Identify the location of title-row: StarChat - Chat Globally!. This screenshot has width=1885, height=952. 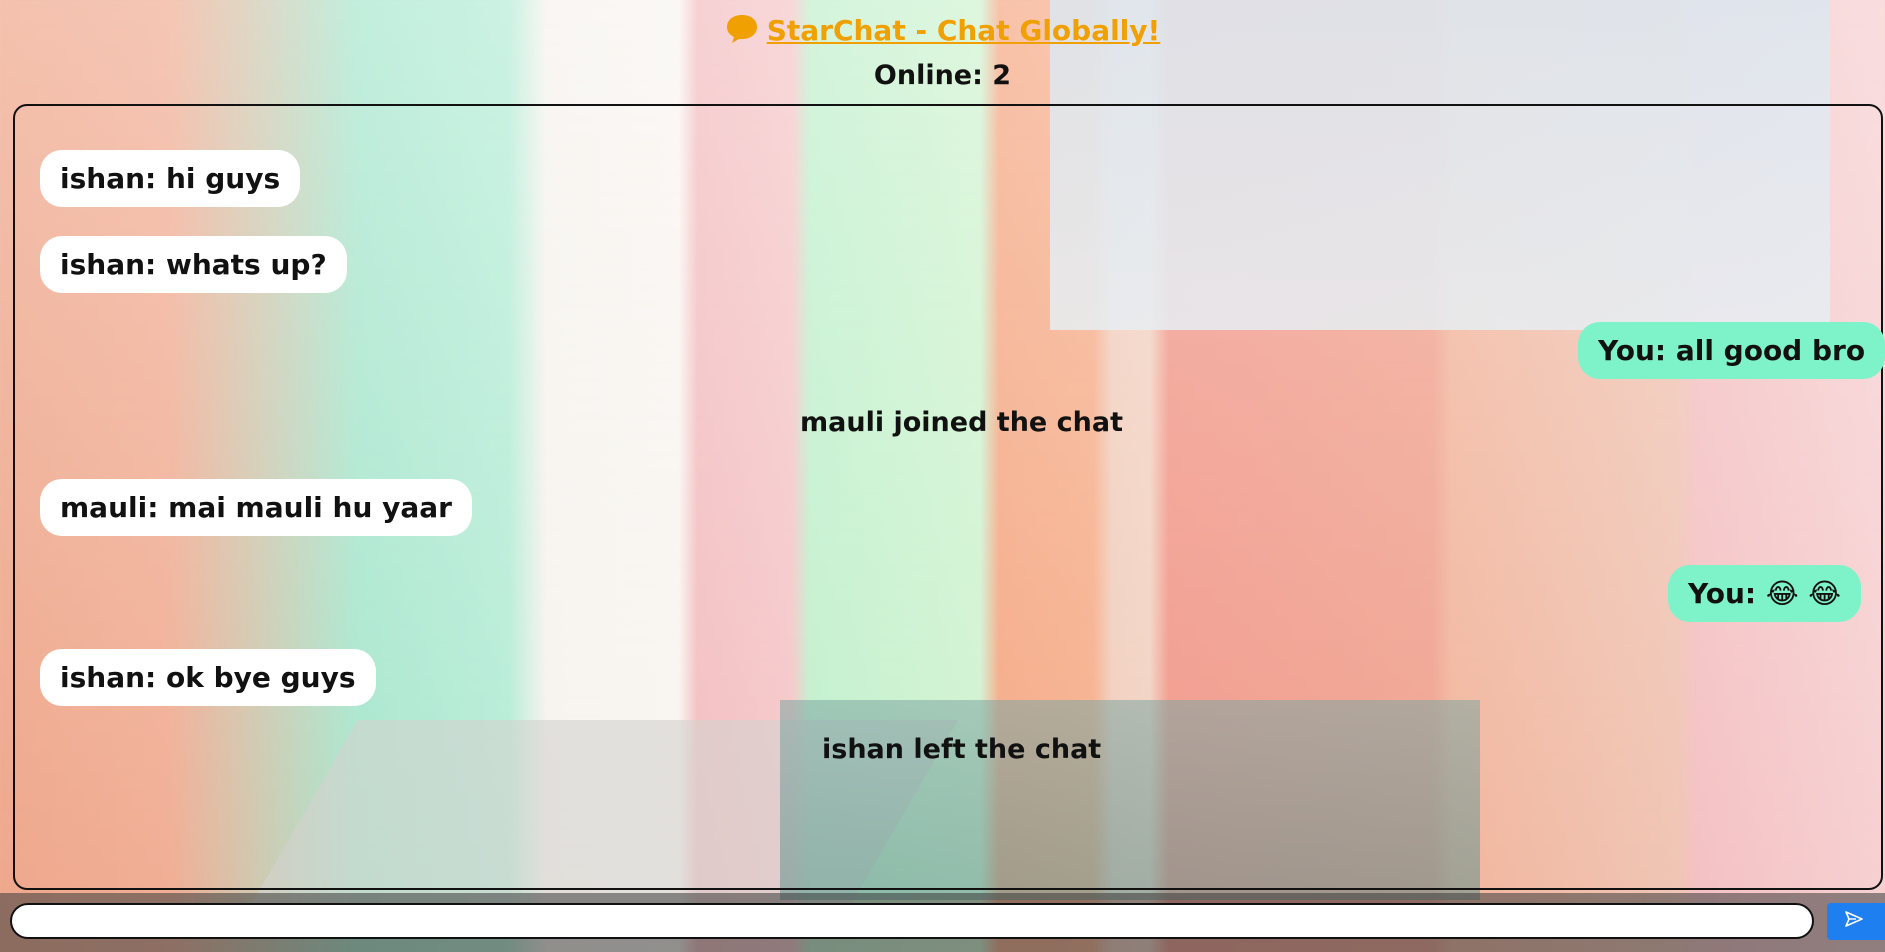
(942, 30).